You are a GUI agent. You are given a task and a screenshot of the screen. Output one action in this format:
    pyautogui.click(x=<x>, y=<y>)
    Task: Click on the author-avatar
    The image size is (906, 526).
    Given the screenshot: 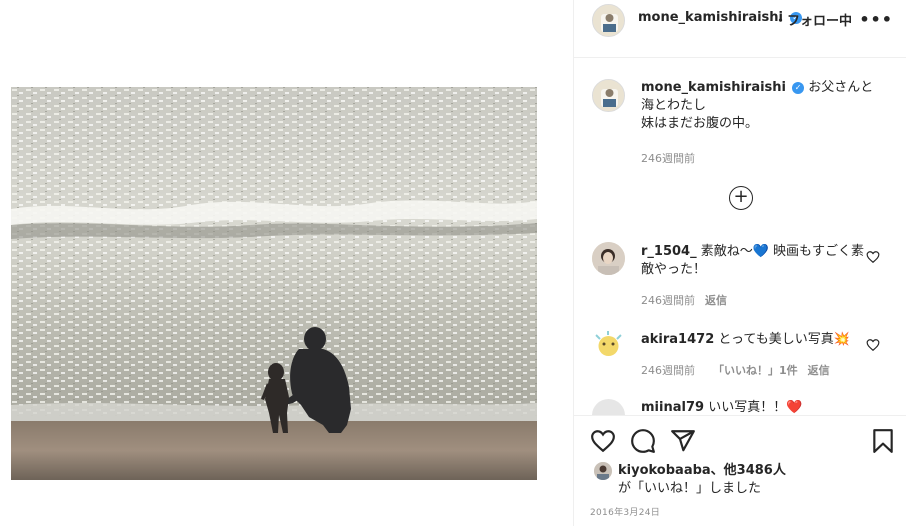 What is the action you would take?
    pyautogui.click(x=608, y=20)
    